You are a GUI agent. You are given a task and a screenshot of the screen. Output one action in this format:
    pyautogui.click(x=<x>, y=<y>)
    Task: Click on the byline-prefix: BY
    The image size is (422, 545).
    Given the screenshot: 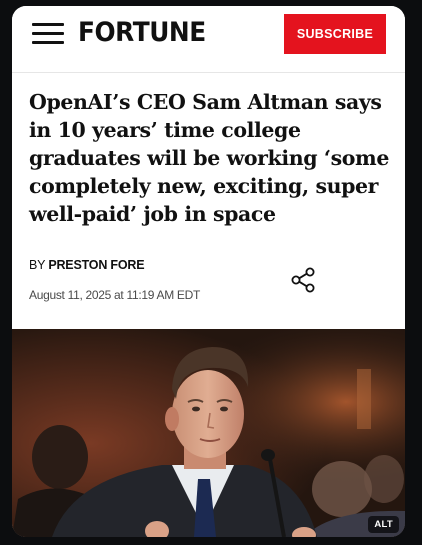 What is the action you would take?
    pyautogui.click(x=37, y=265)
    